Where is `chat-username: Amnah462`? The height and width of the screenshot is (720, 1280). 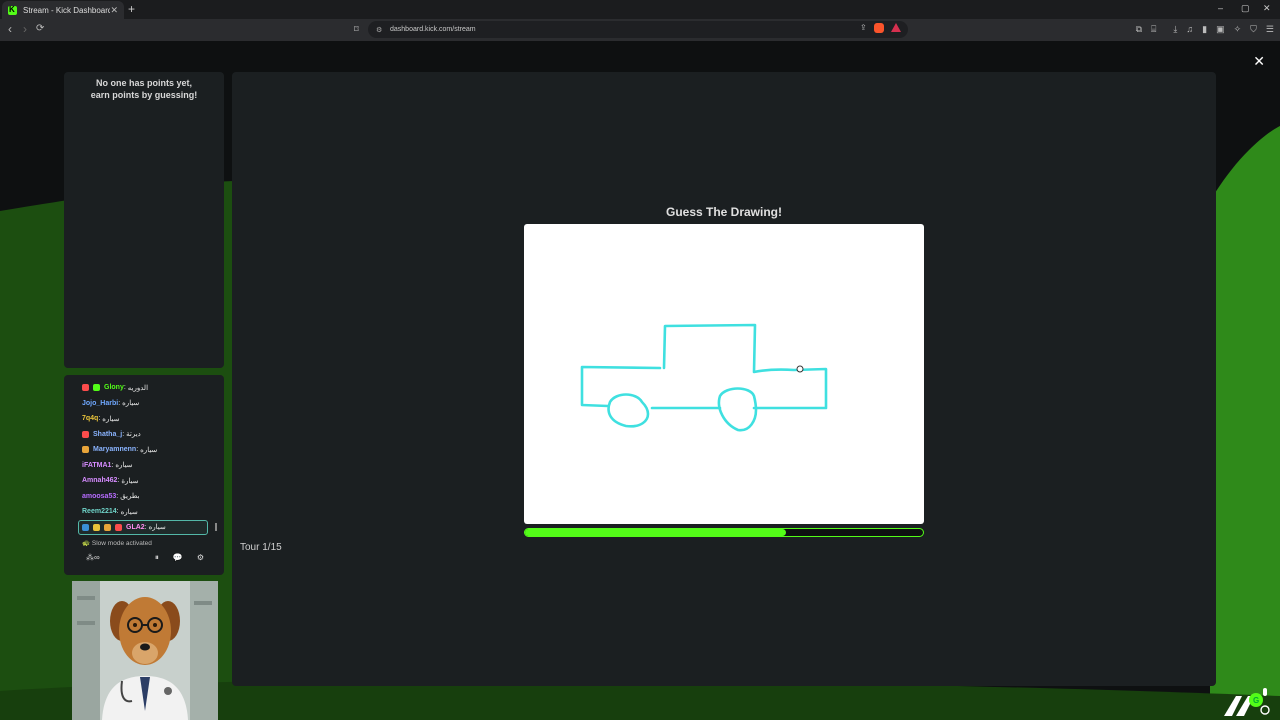 chat-username: Amnah462 is located at coordinates (99, 480).